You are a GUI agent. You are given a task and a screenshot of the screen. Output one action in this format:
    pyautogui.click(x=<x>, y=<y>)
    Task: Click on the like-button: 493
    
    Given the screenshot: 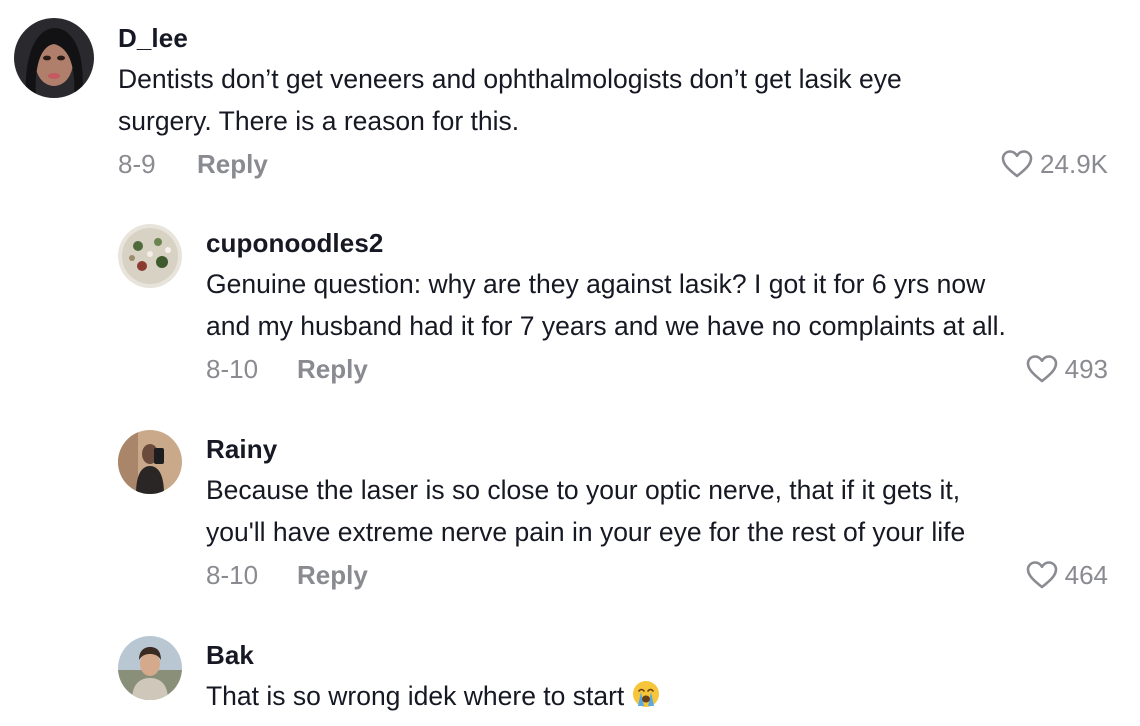 What is the action you would take?
    pyautogui.click(x=1066, y=369)
    